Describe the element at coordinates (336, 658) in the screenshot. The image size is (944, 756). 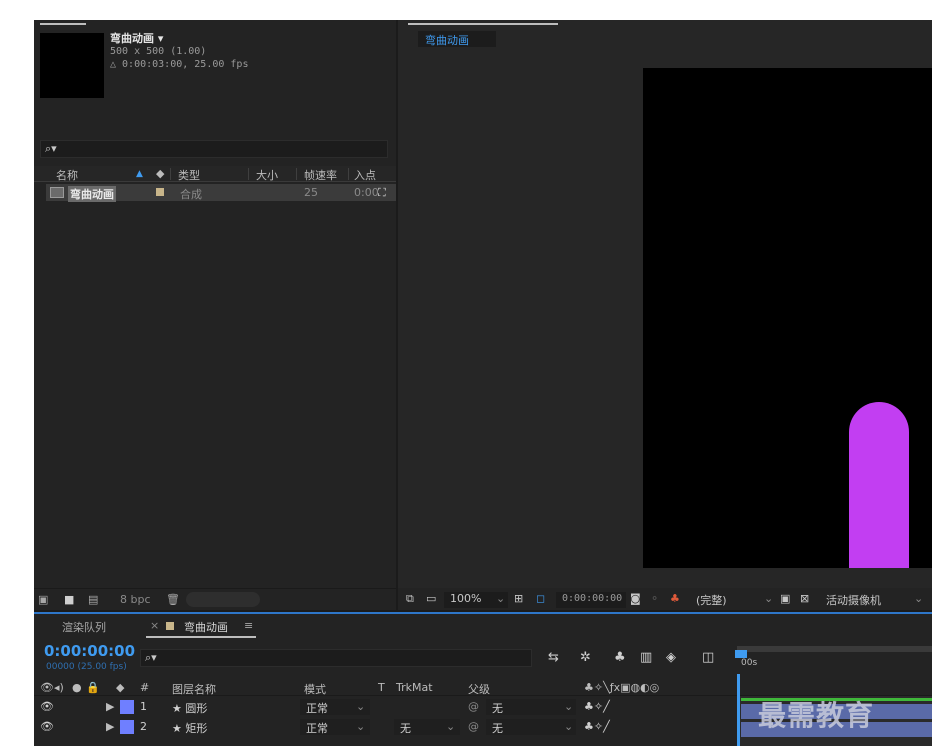
I see `timeline-search-input: ⌕▾` at that location.